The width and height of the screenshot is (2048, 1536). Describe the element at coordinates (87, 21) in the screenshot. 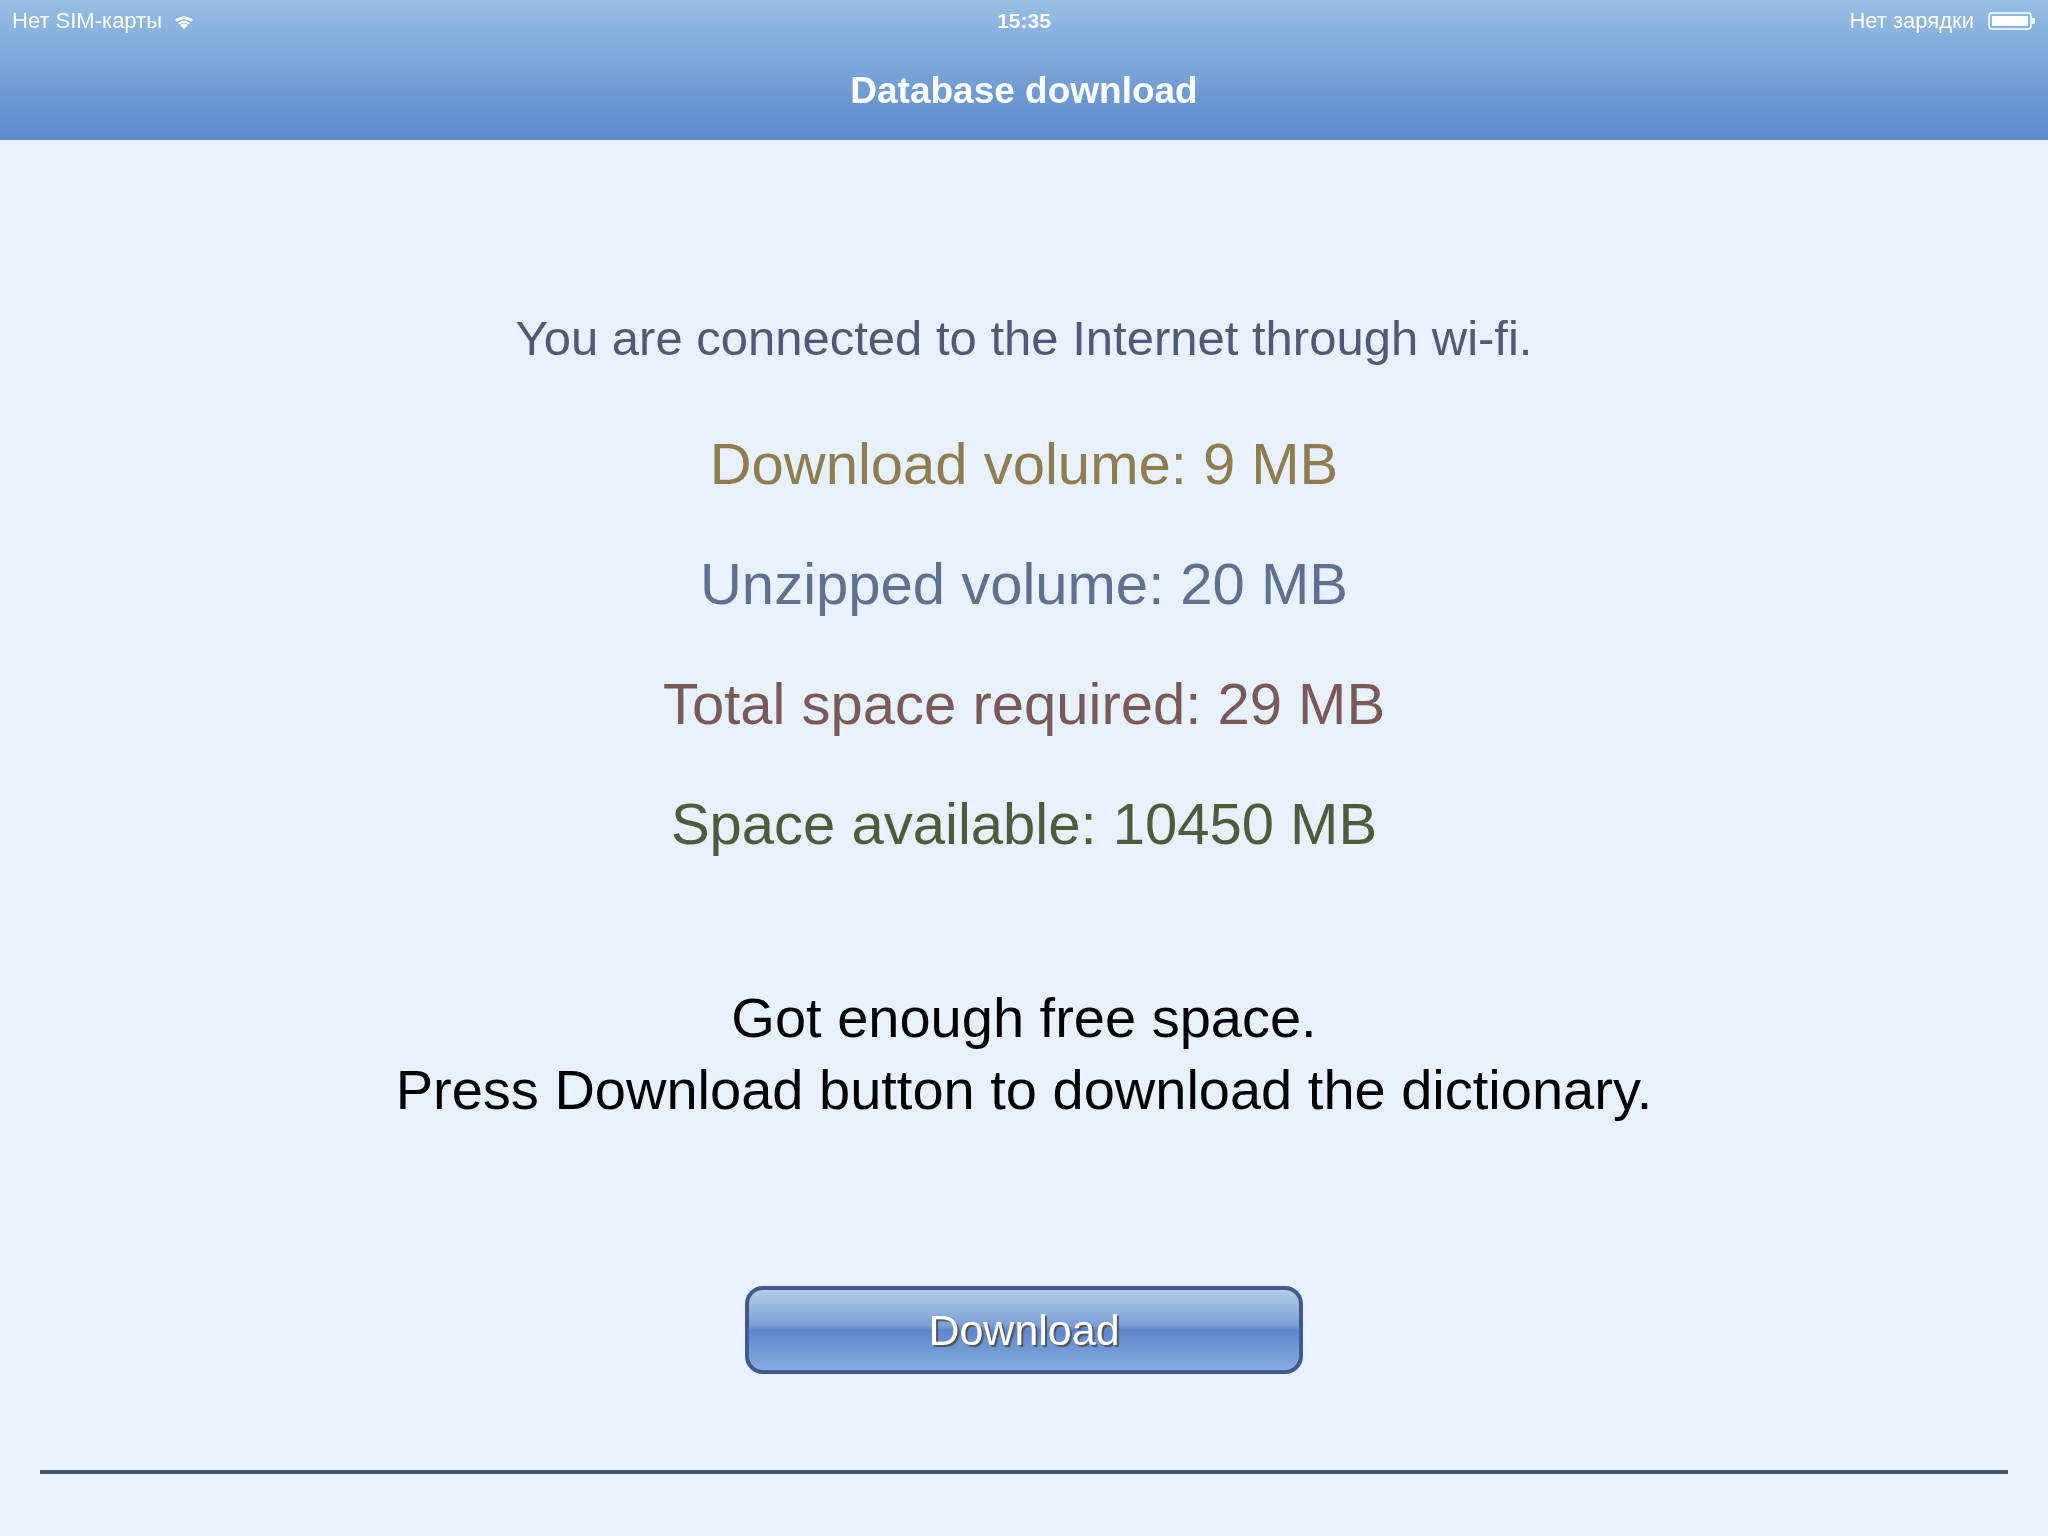

I see `carrier-label: Нет SIM-карты` at that location.